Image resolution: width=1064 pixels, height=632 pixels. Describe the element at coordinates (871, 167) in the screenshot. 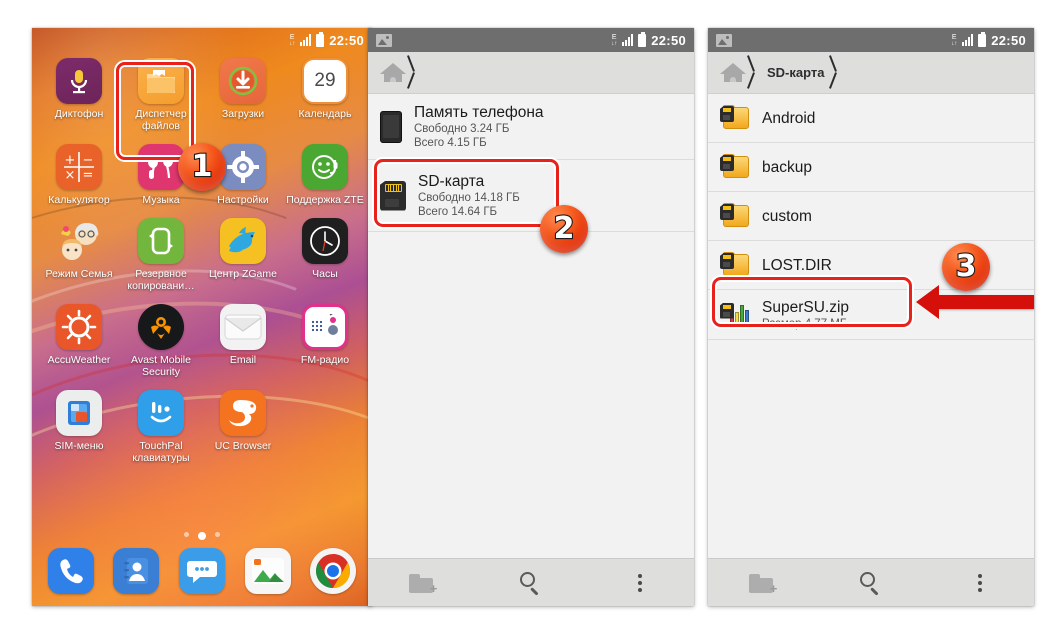

I see `list-item-folder-backup: backup` at that location.